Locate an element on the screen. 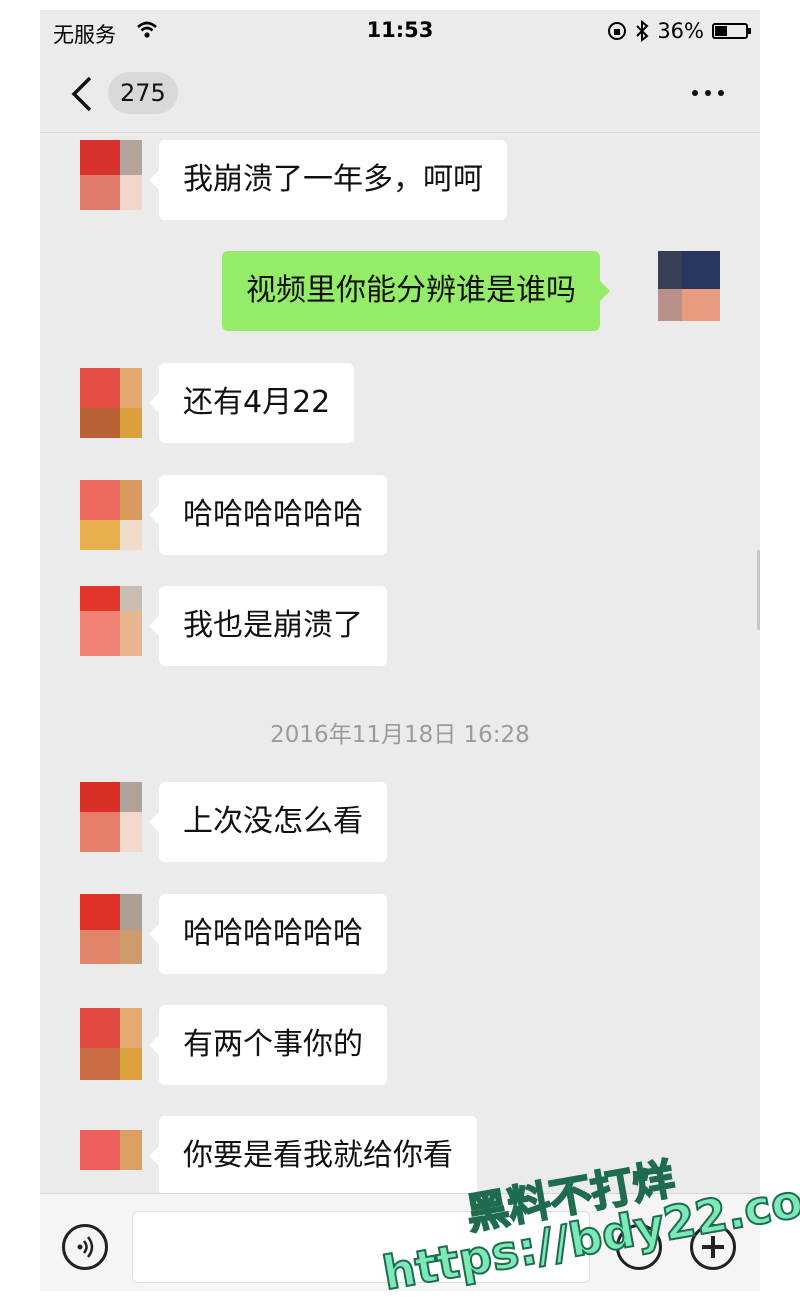 This screenshot has width=800, height=1311. status-bar: 无服务 11:53 36% is located at coordinates (400, 31).